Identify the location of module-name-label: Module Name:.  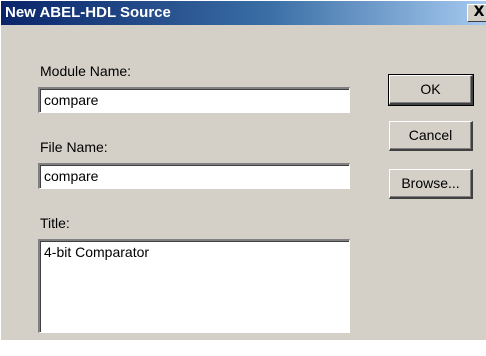
(86, 71).